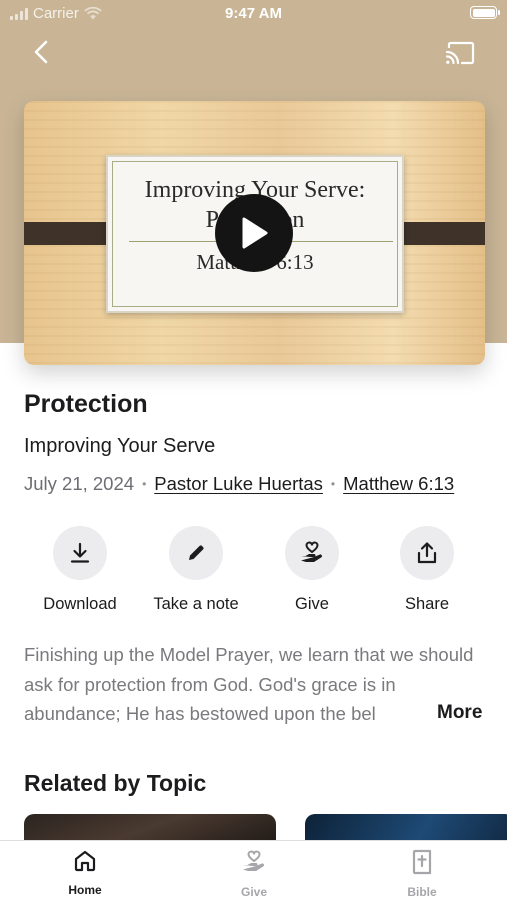 This screenshot has height=900, width=507. I want to click on tab-give-label: Give, so click(253, 892).